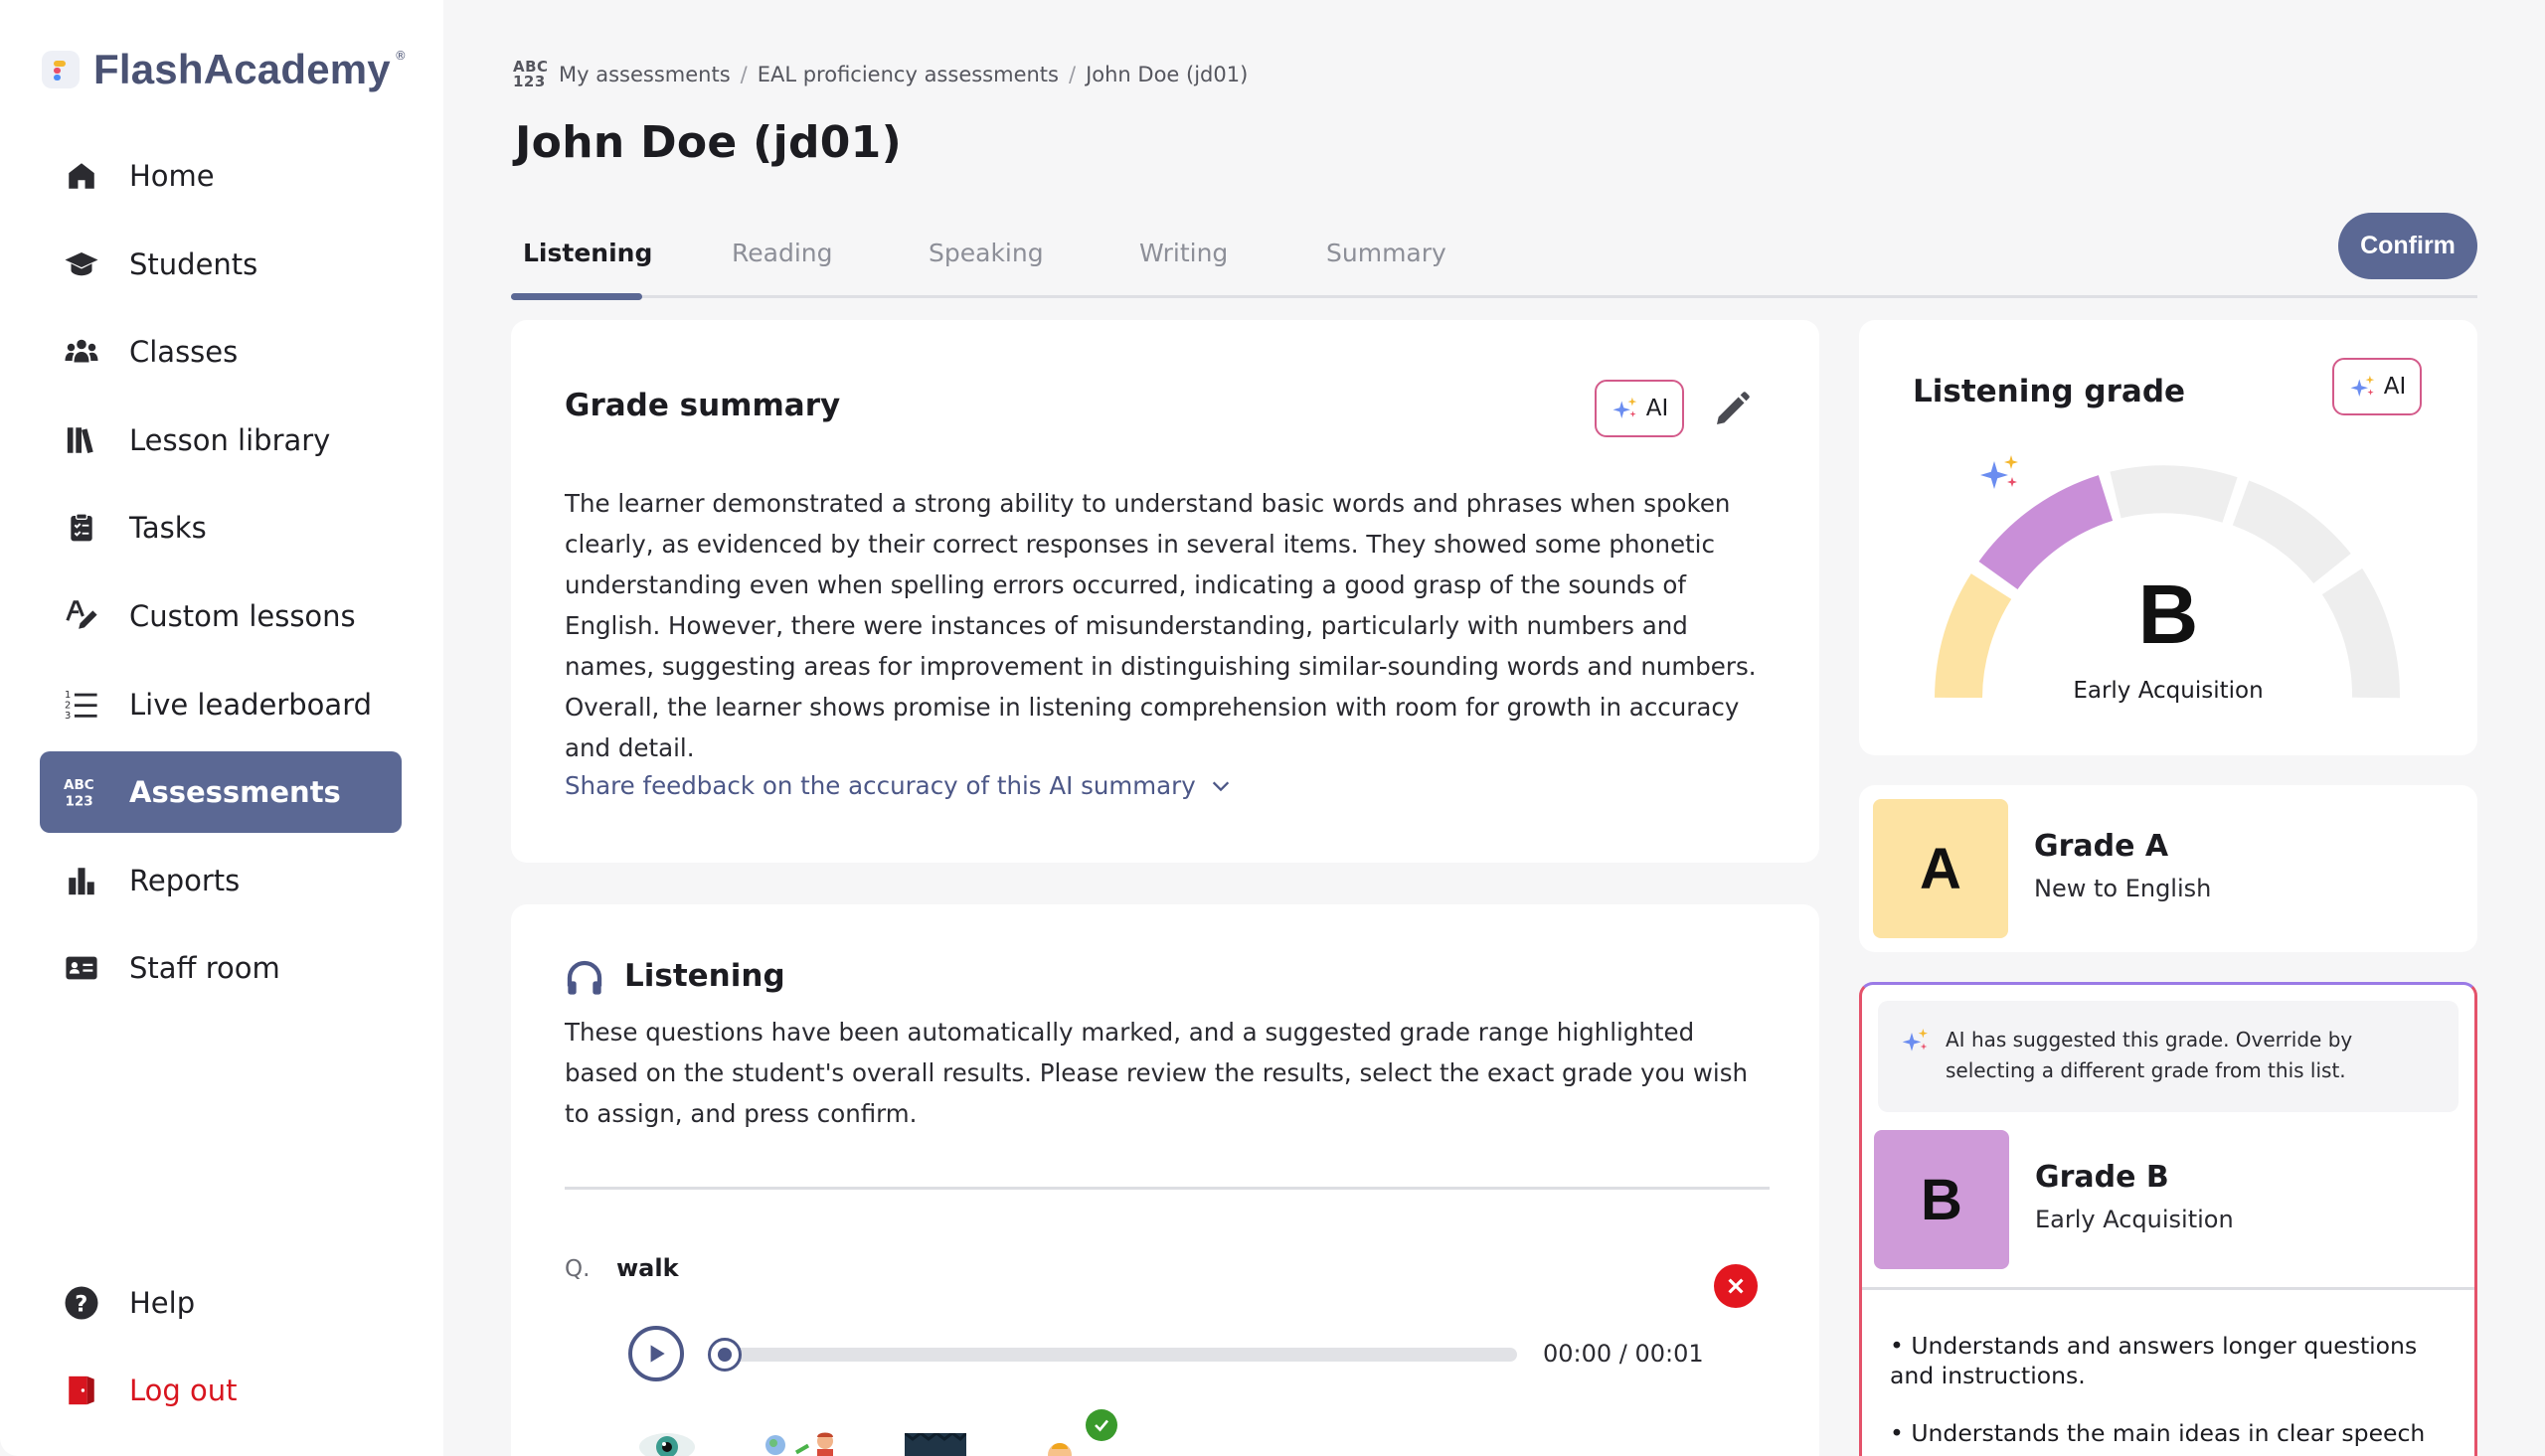  What do you see at coordinates (162, 1303) in the screenshot?
I see `sidebar-item-label: Help` at bounding box center [162, 1303].